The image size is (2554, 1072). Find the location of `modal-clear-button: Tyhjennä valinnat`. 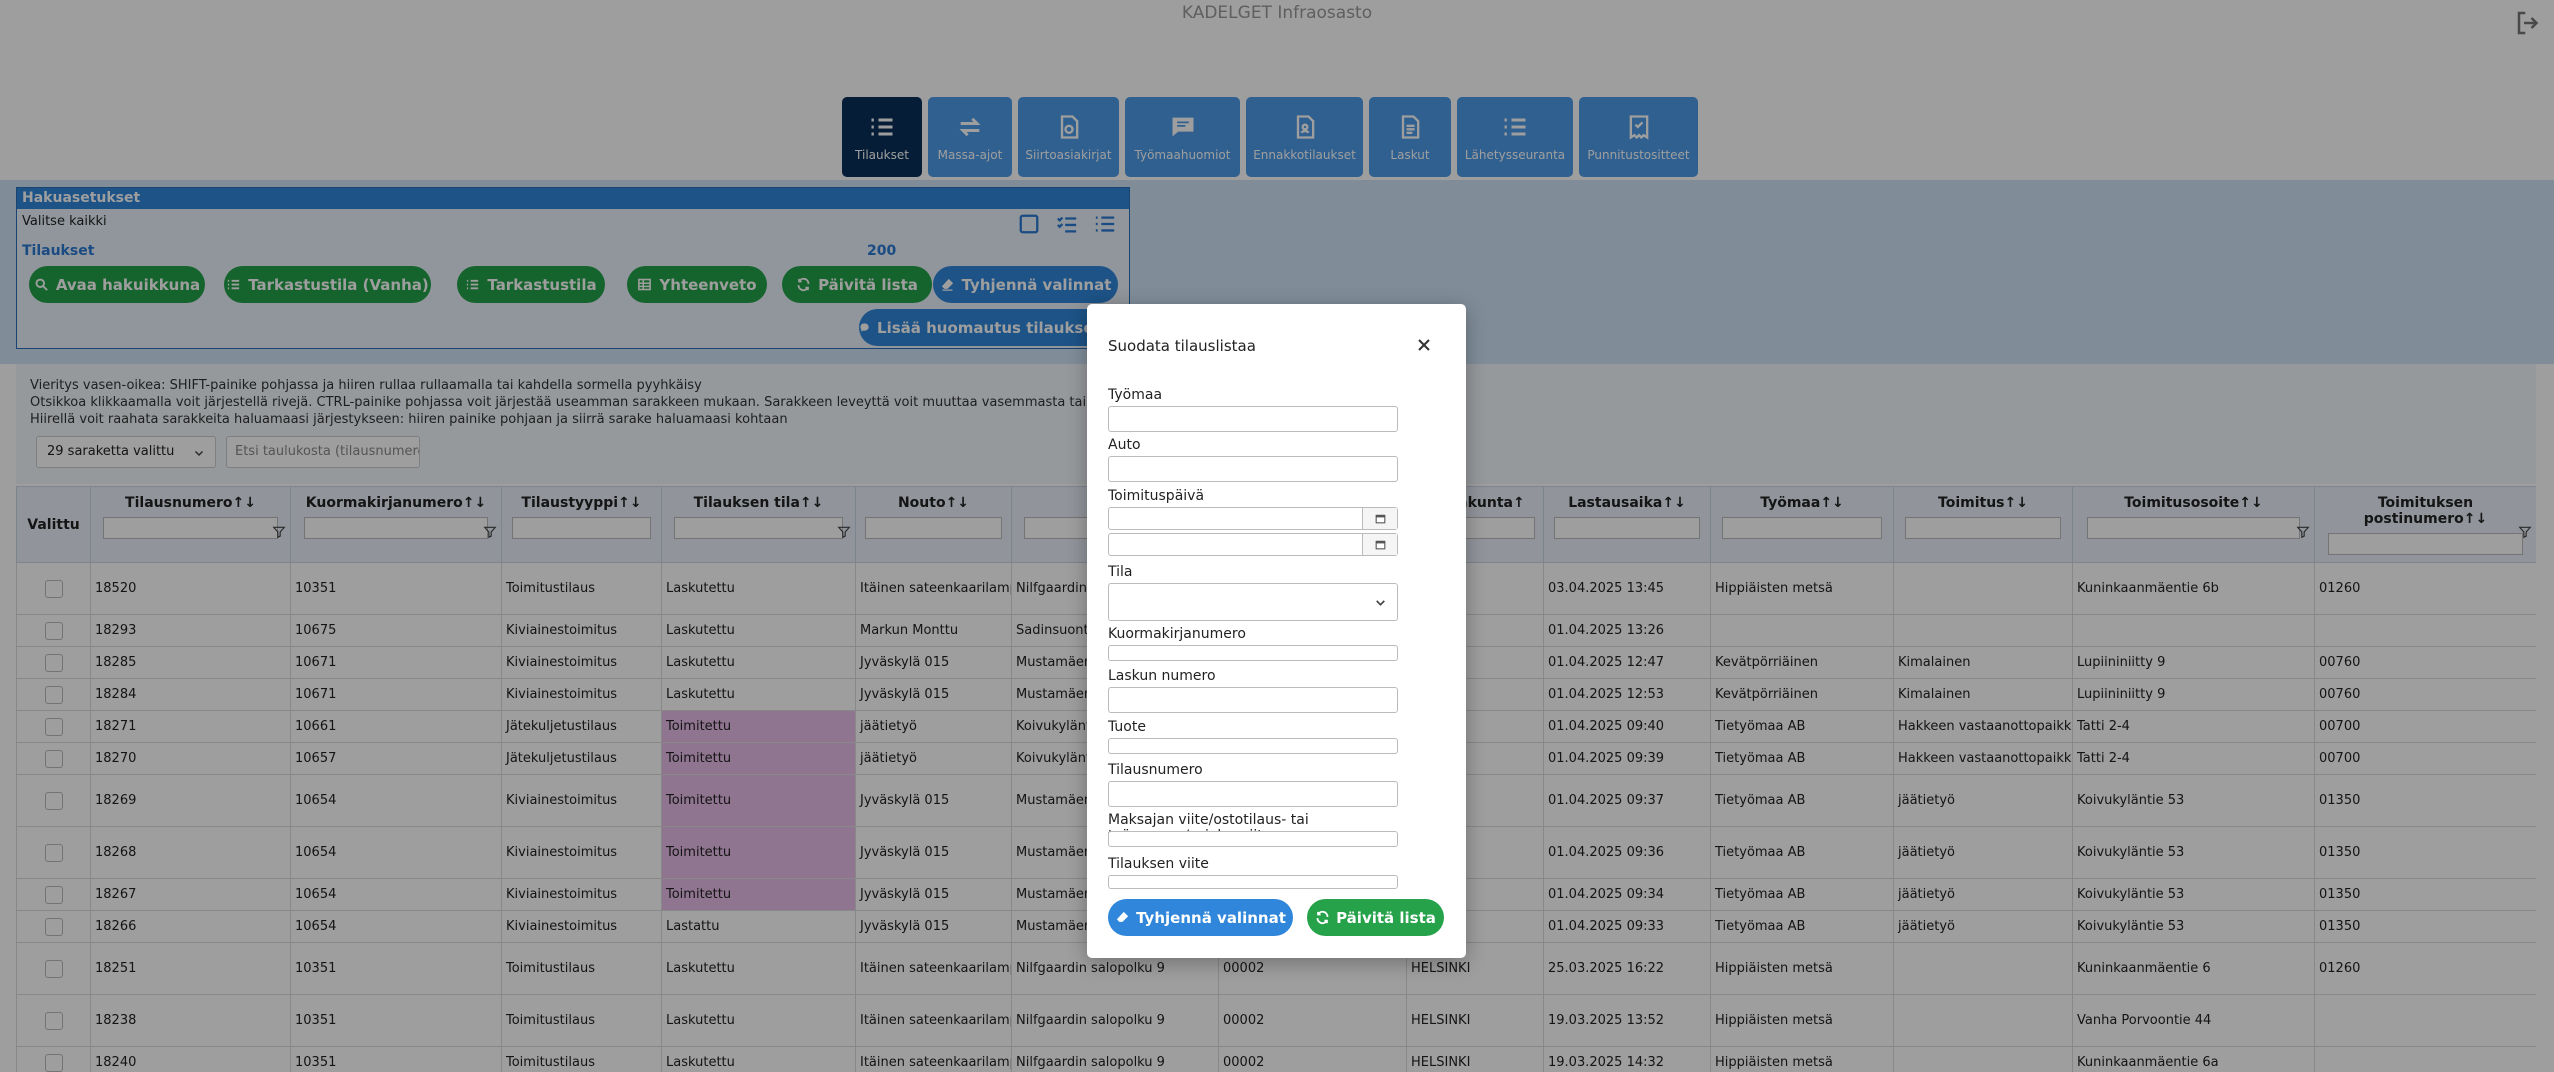

modal-clear-button: Tyhjennä valinnat is located at coordinates (1200, 917).